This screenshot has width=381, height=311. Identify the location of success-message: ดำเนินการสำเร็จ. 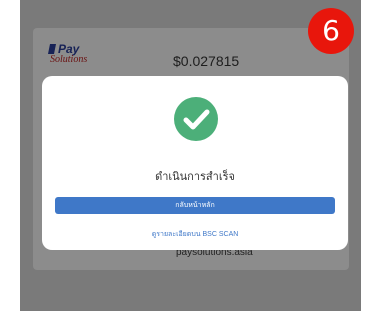
(195, 177).